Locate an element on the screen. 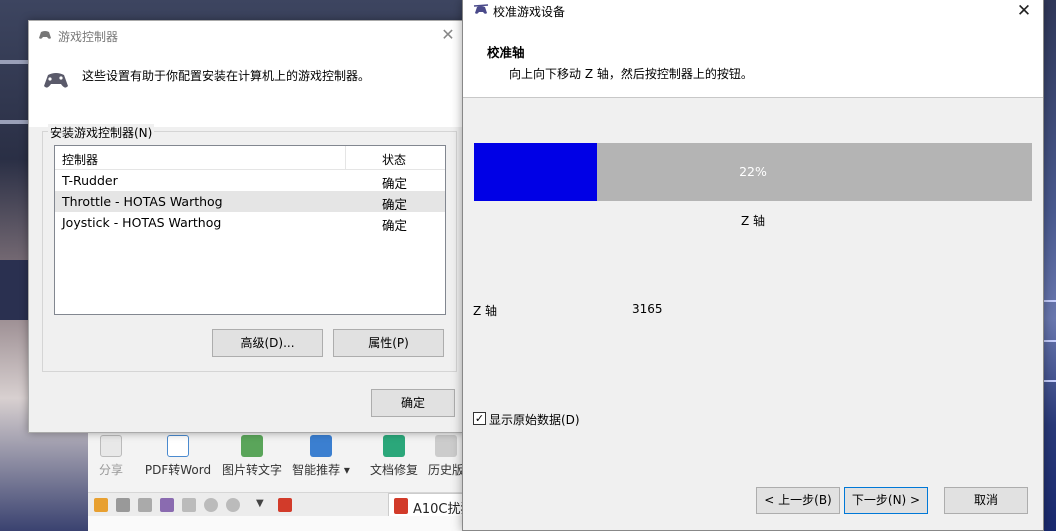  axis-caption: Z 轴 is located at coordinates (753, 221).